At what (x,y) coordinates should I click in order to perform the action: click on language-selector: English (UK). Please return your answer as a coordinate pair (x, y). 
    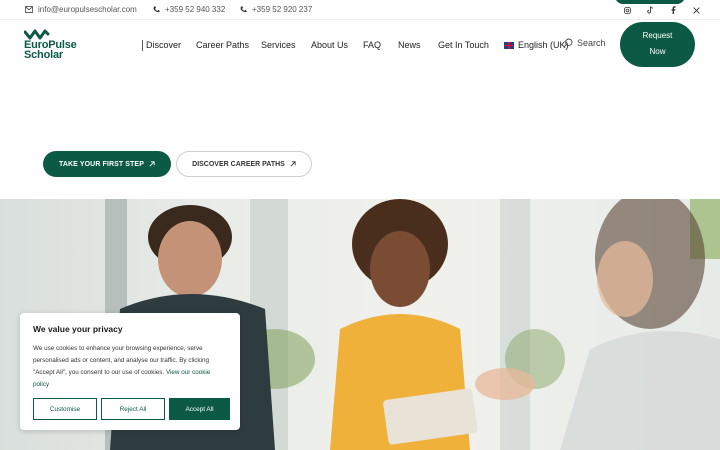
    Looking at the image, I should click on (536, 45).